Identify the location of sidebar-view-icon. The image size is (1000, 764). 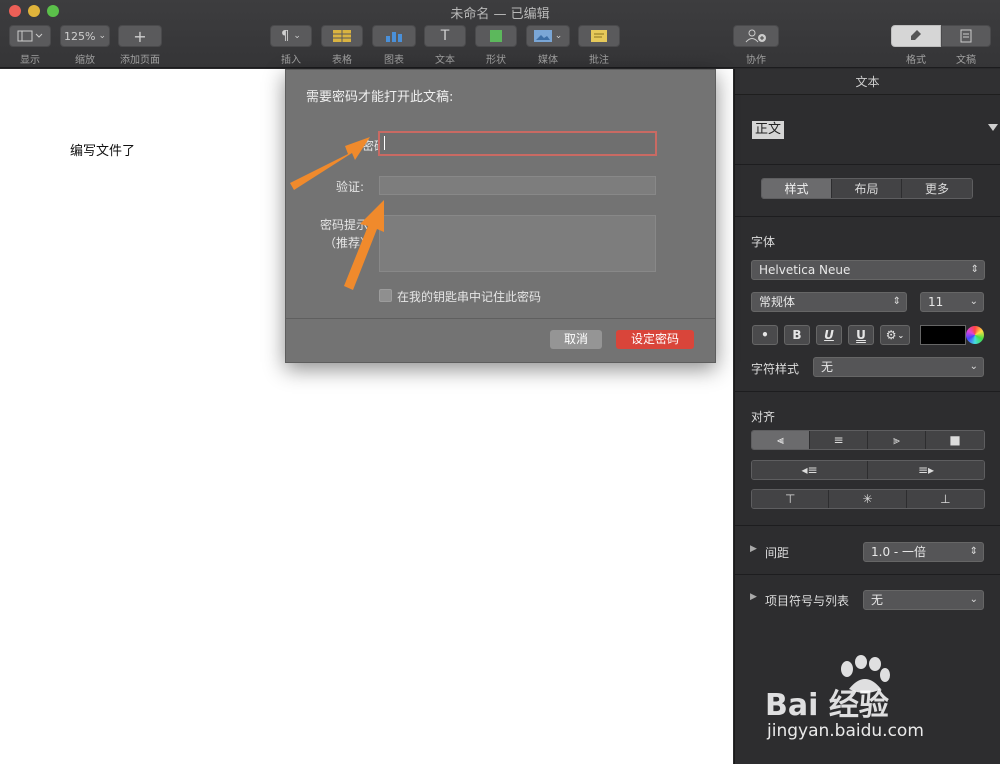
(30, 36).